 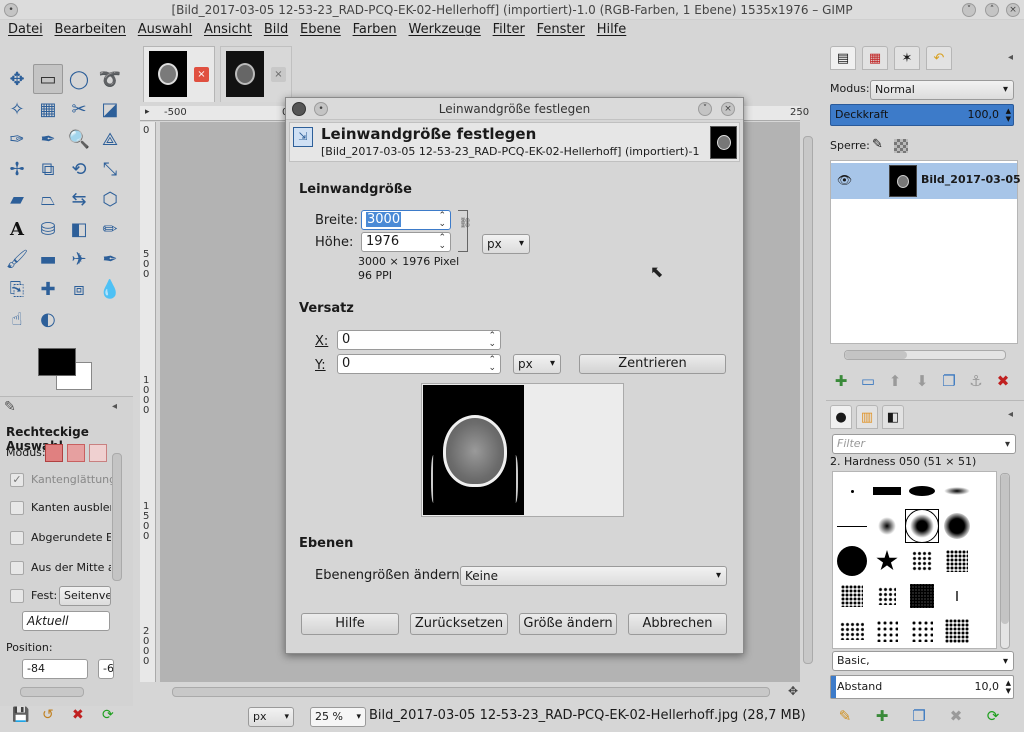 I want to click on lasso-icon: ➰, so click(x=110, y=79).